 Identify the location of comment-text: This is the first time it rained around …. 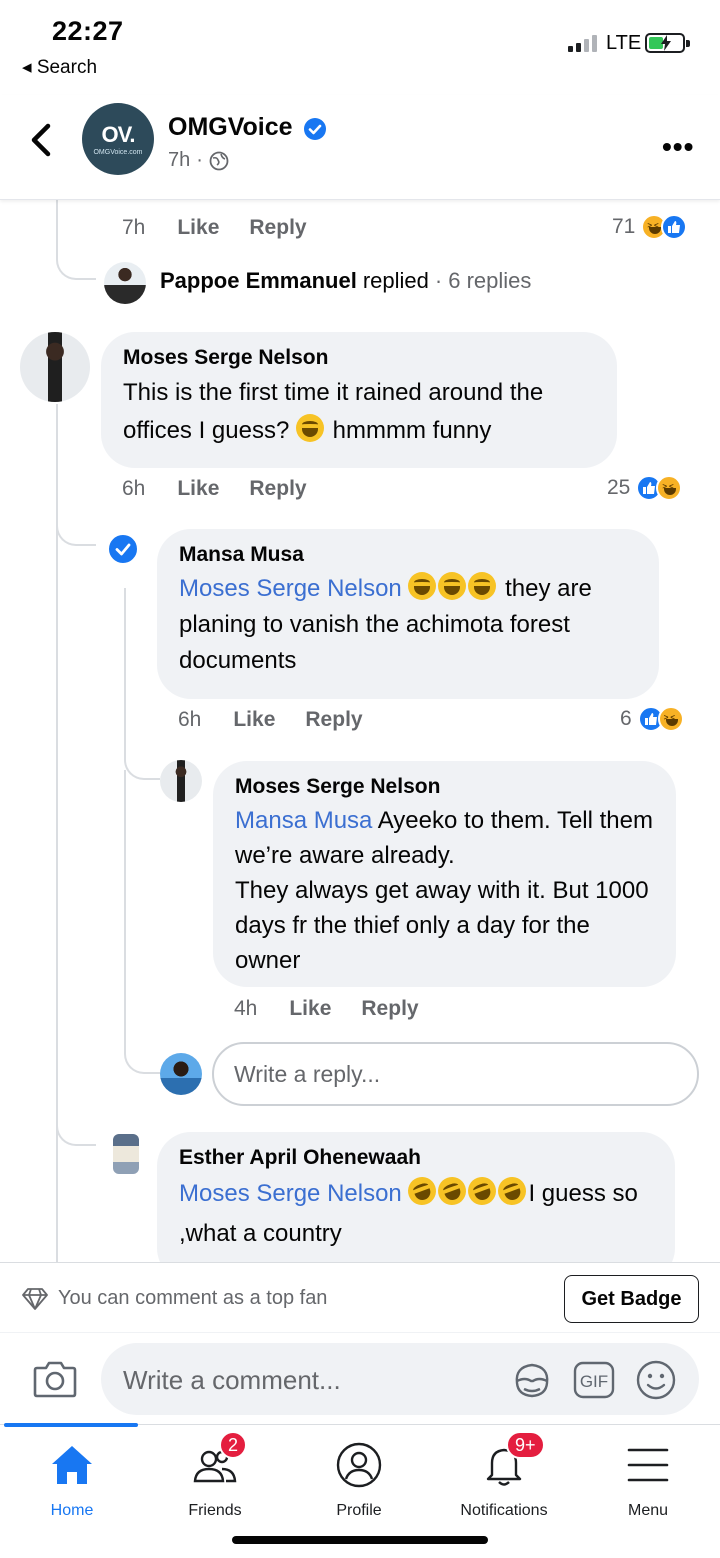
(359, 412).